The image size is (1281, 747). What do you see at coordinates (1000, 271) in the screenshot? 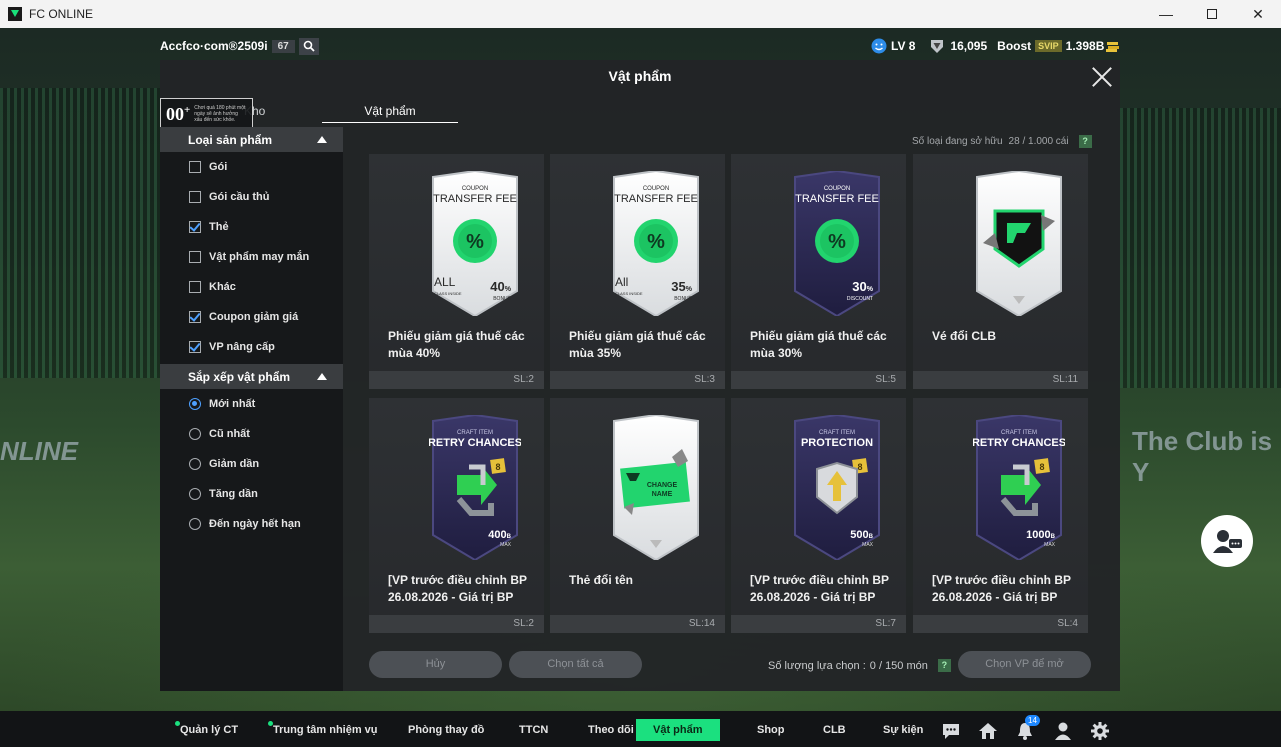
I see `item-card: Vé đổi CLB SL:11` at bounding box center [1000, 271].